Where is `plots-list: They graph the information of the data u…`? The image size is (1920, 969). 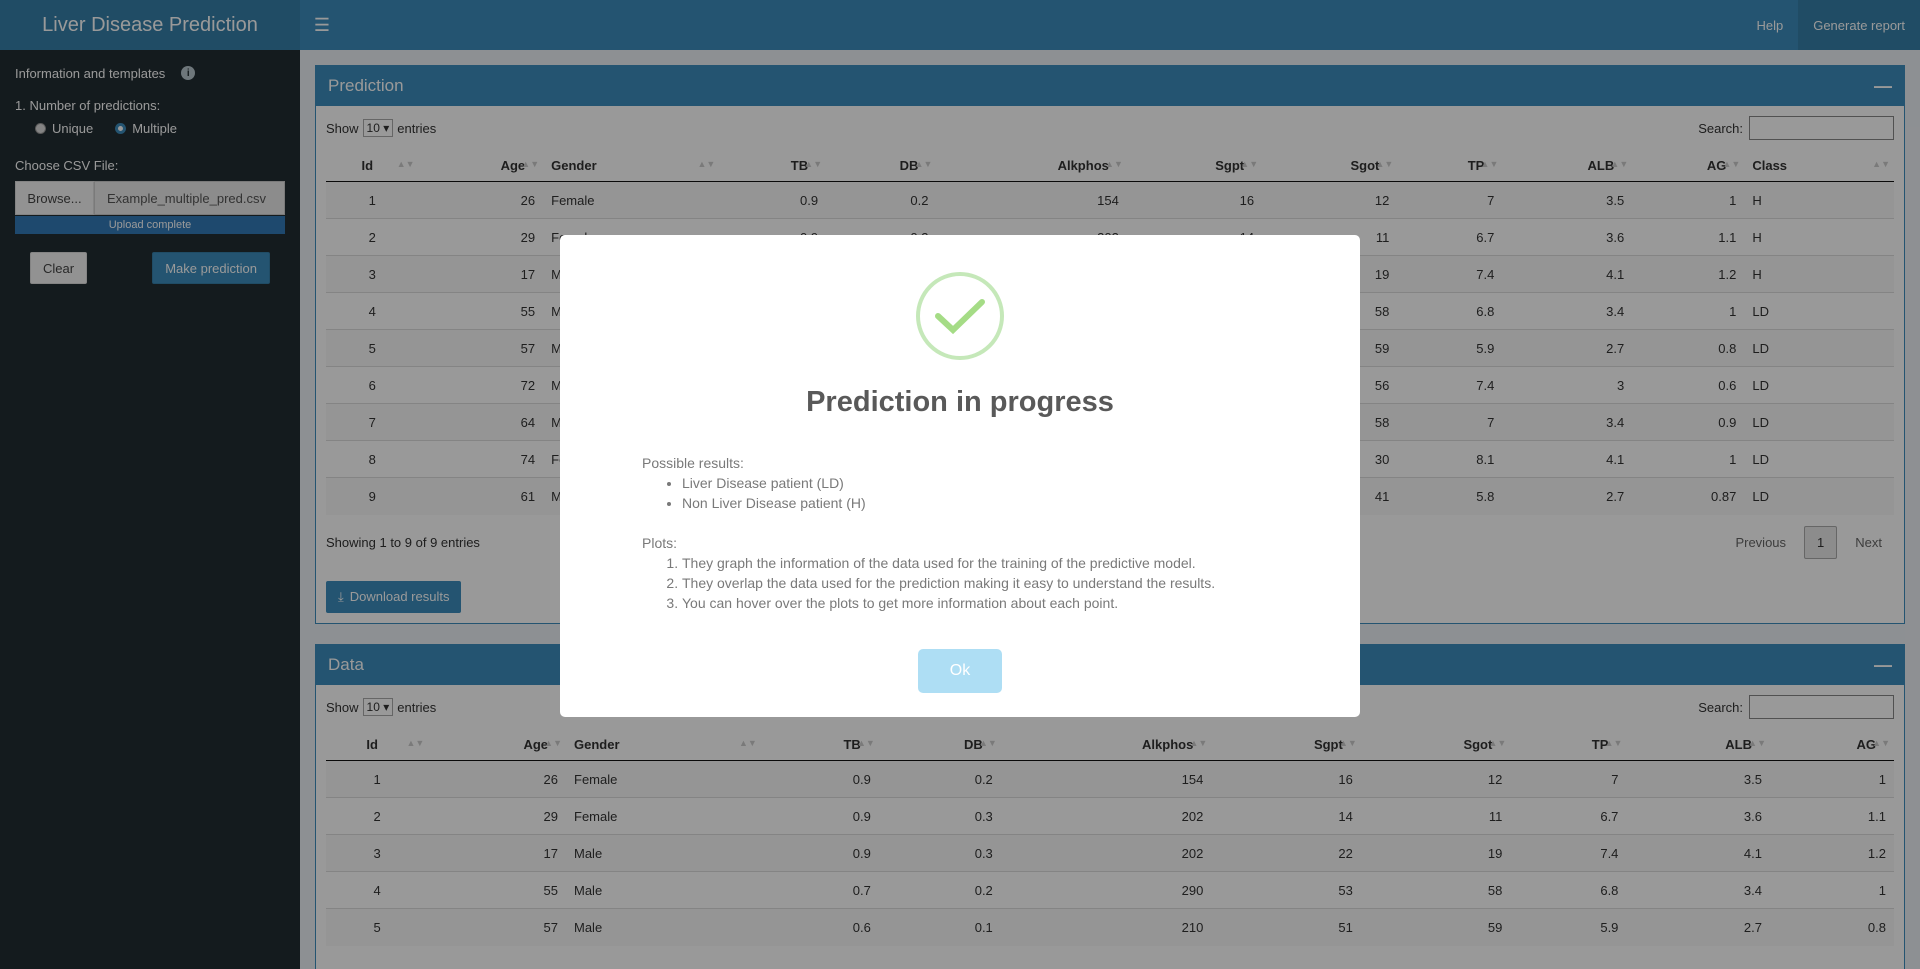 plots-list: They graph the information of the data u… is located at coordinates (1021, 583).